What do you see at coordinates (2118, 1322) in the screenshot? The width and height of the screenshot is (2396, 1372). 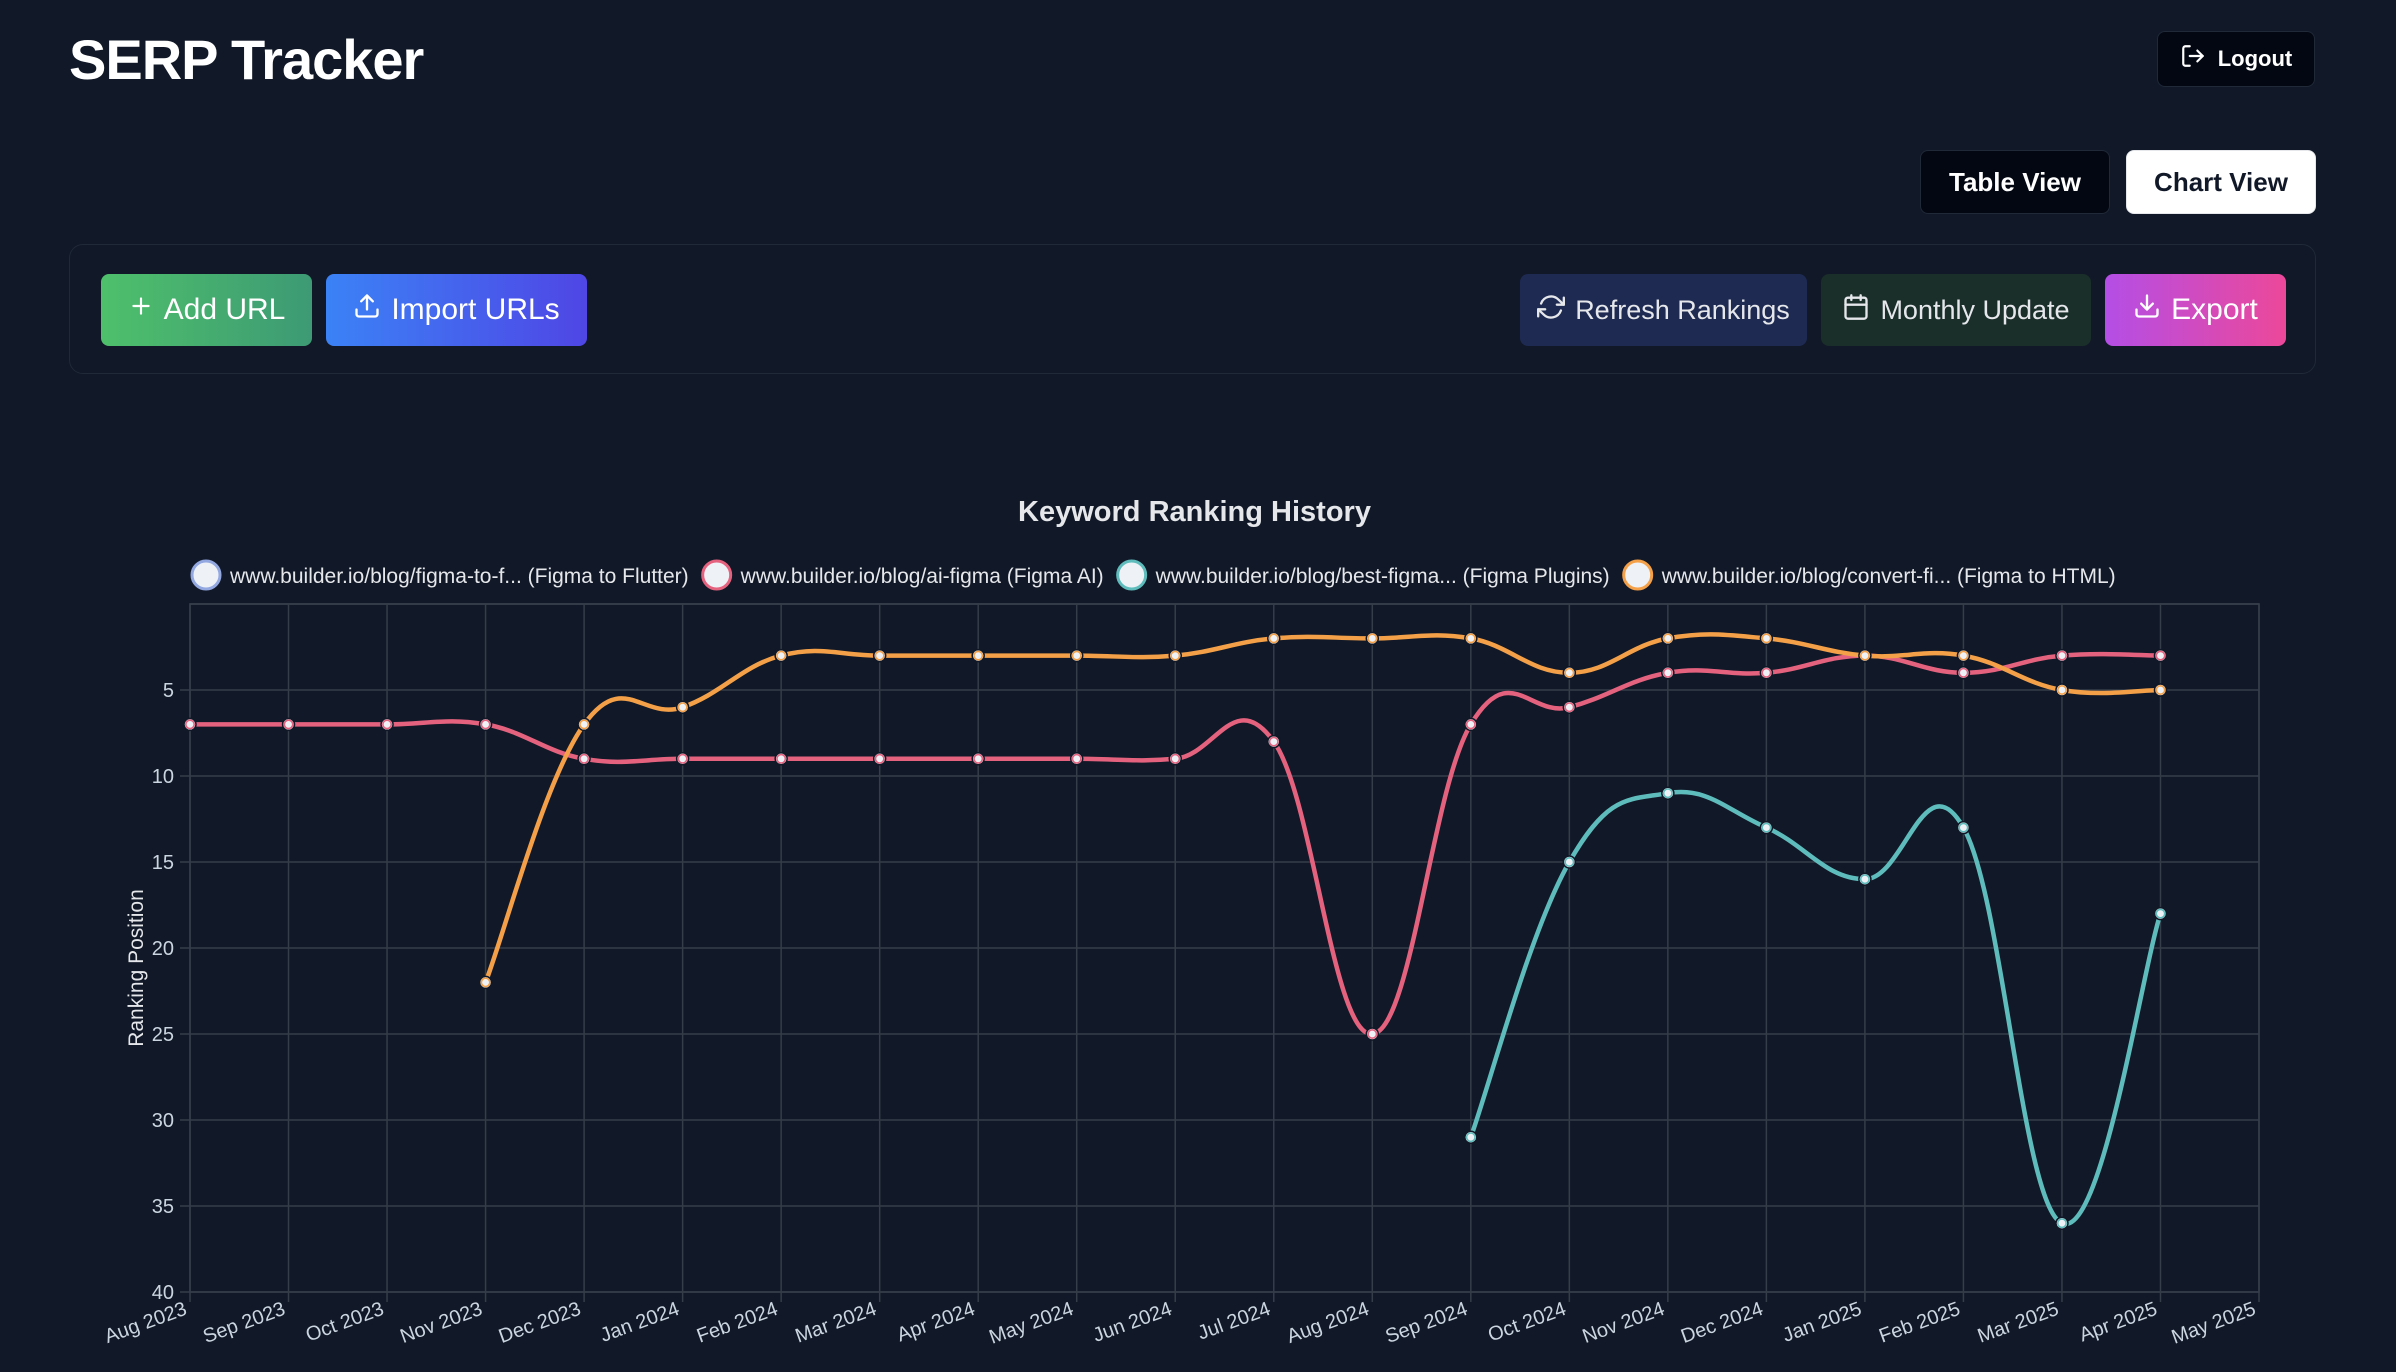 I see `x-tick-label: Apr 2025` at bounding box center [2118, 1322].